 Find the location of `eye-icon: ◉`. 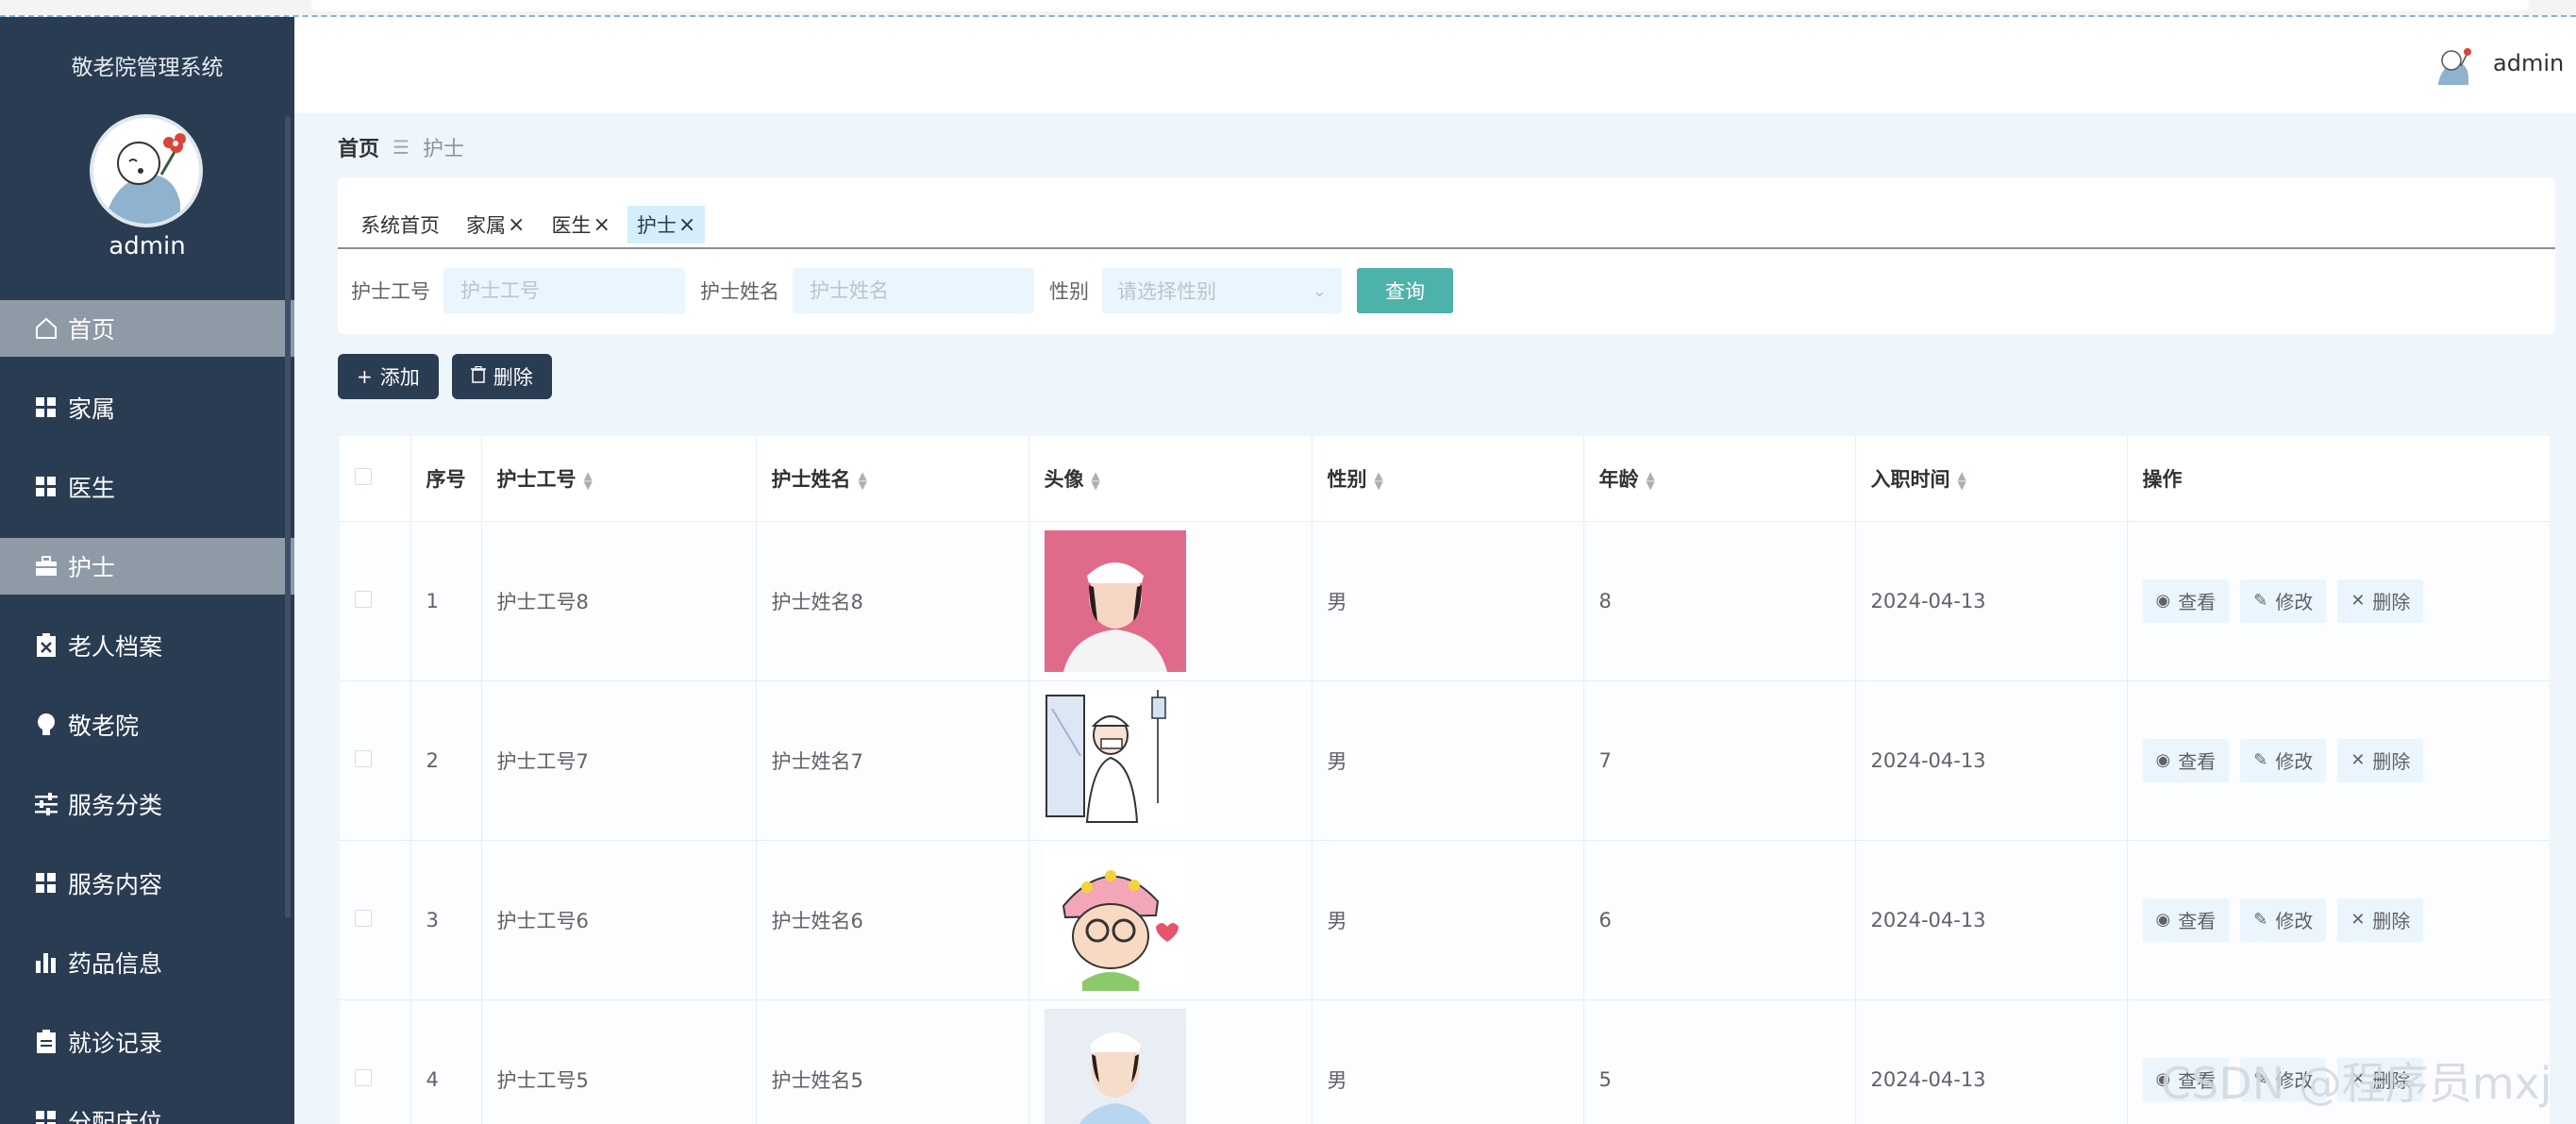

eye-icon: ◉ is located at coordinates (2163, 601).